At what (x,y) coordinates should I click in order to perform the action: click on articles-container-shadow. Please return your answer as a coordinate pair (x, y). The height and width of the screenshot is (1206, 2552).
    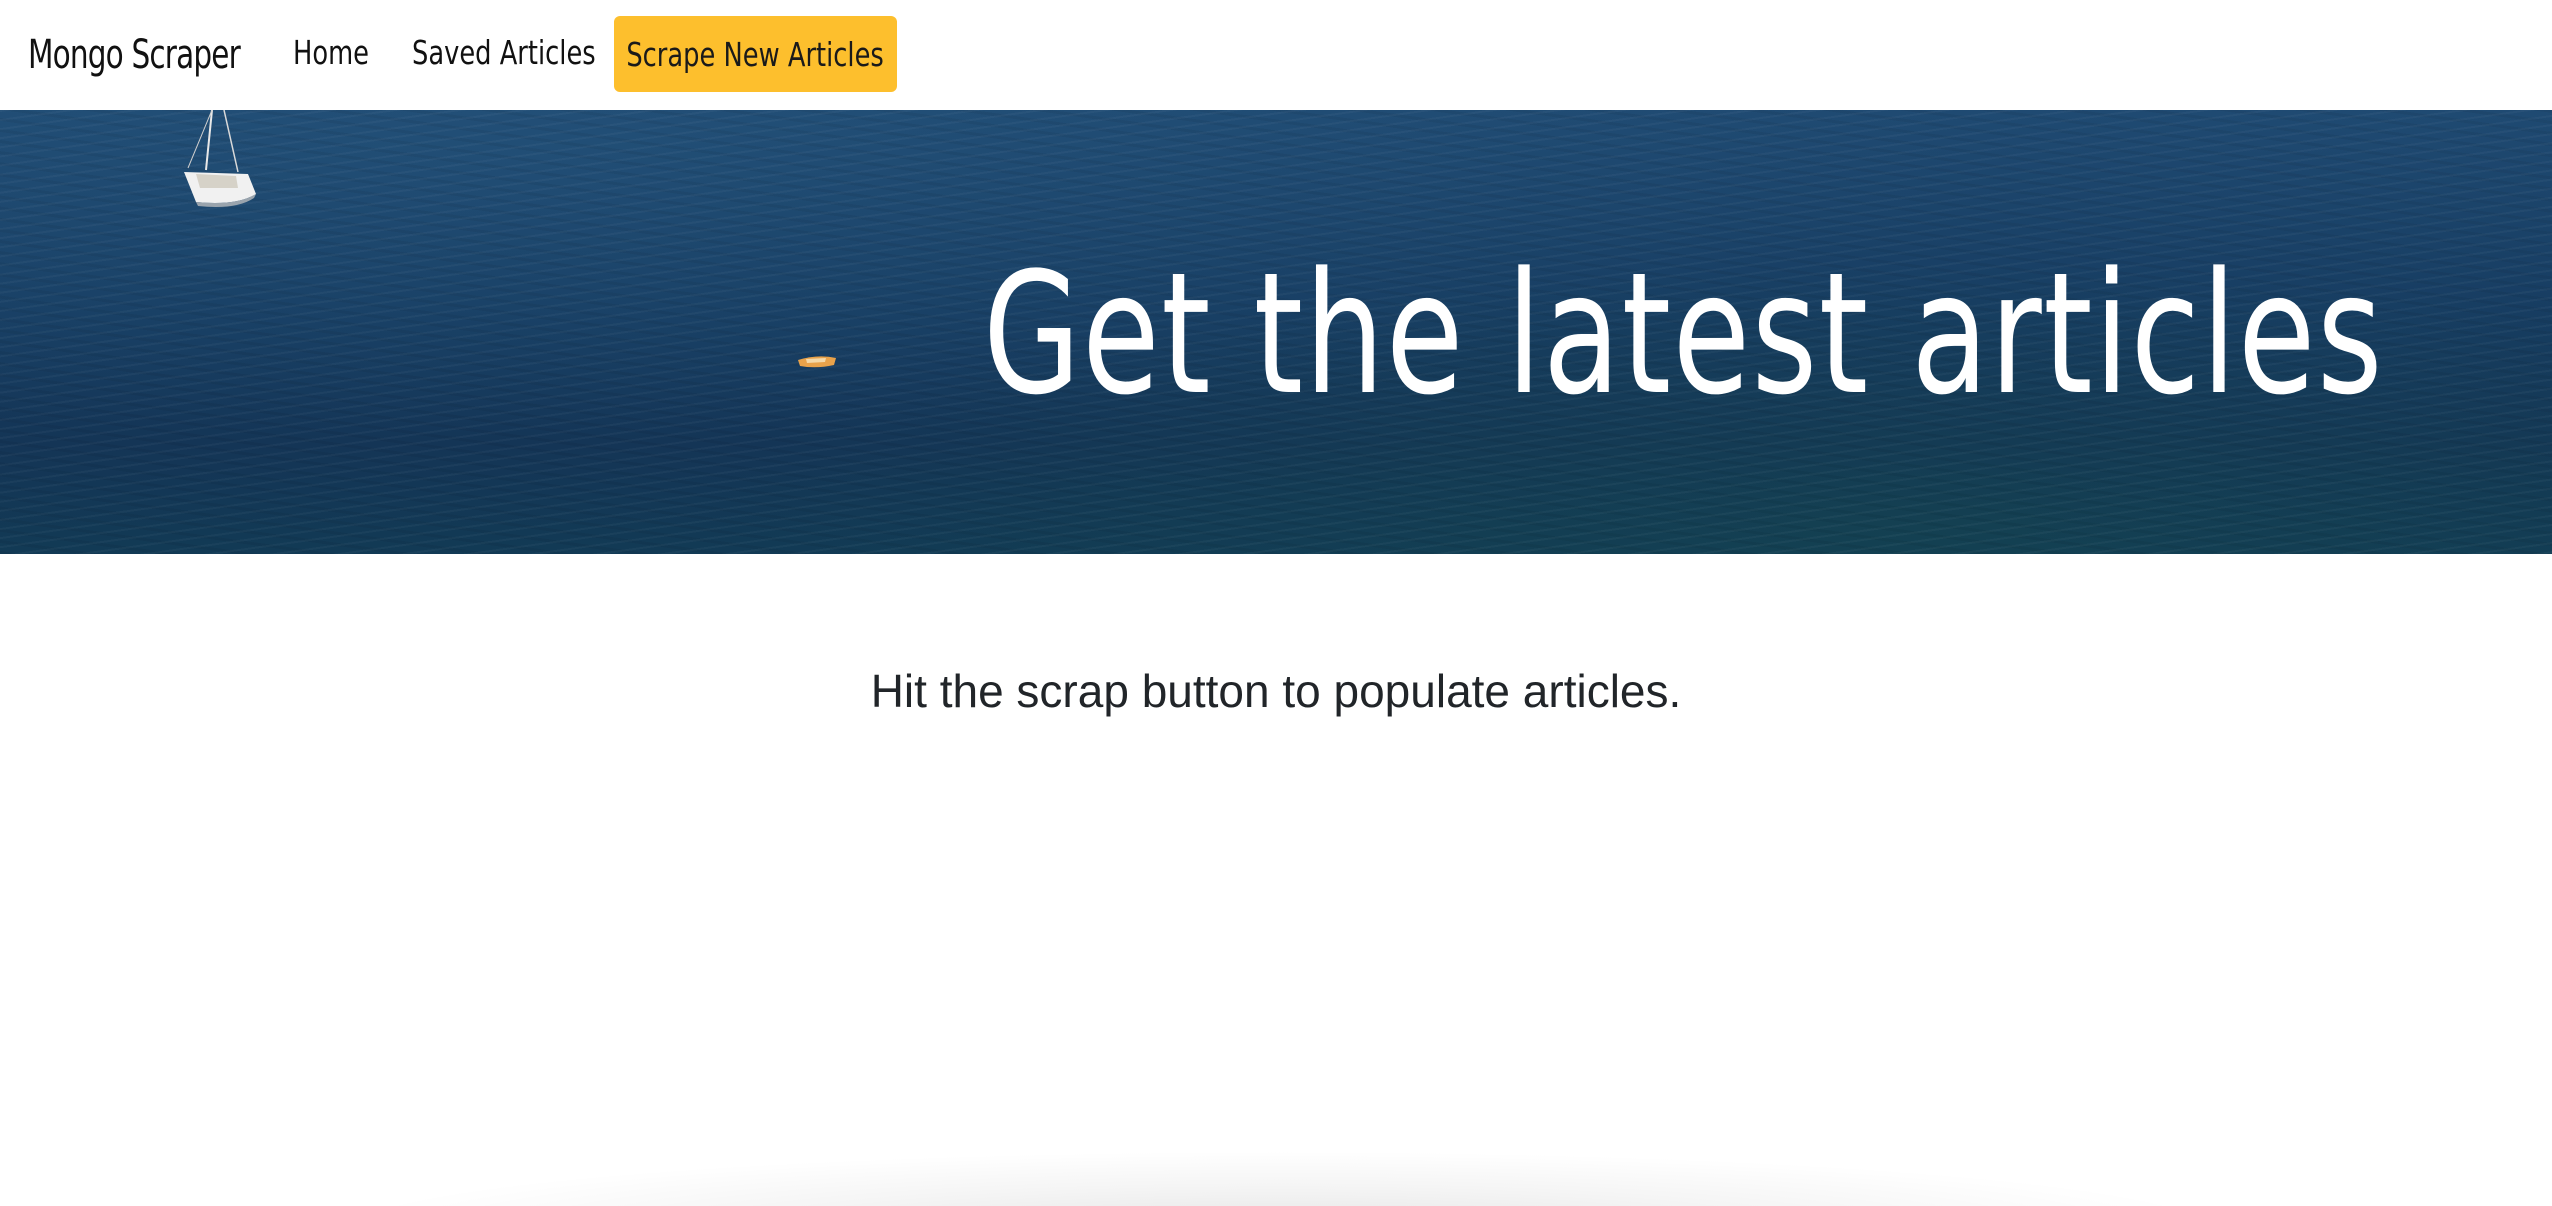
    Looking at the image, I should click on (1280, 1178).